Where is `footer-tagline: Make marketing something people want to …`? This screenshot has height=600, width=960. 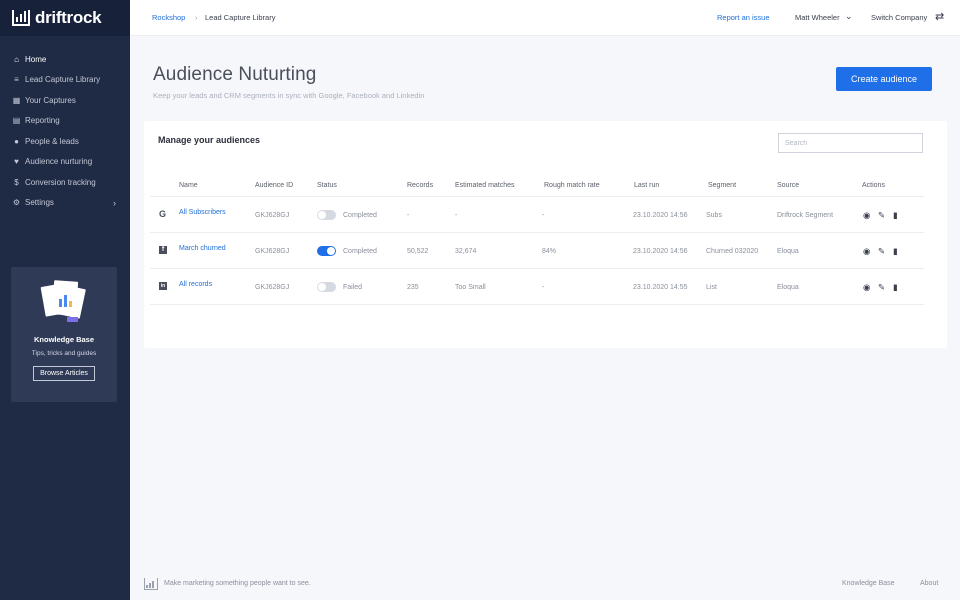 footer-tagline: Make marketing something people want to … is located at coordinates (237, 583).